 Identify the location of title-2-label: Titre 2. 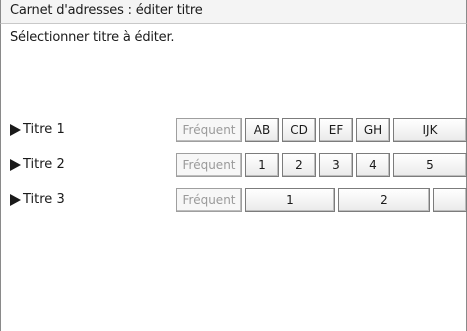
(44, 164).